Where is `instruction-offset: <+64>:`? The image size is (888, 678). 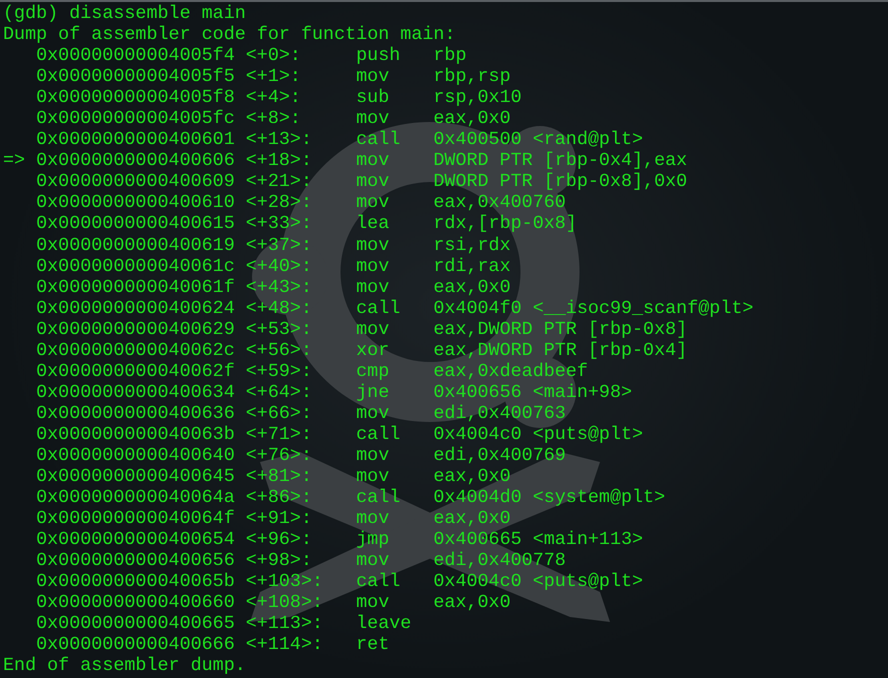
instruction-offset: <+64>: is located at coordinates (279, 392).